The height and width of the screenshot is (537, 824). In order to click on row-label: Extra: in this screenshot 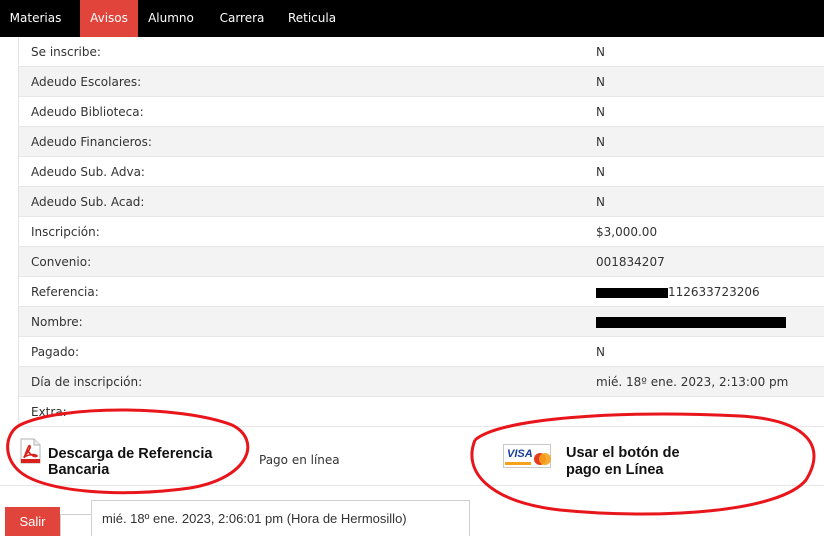, I will do `click(49, 412)`.